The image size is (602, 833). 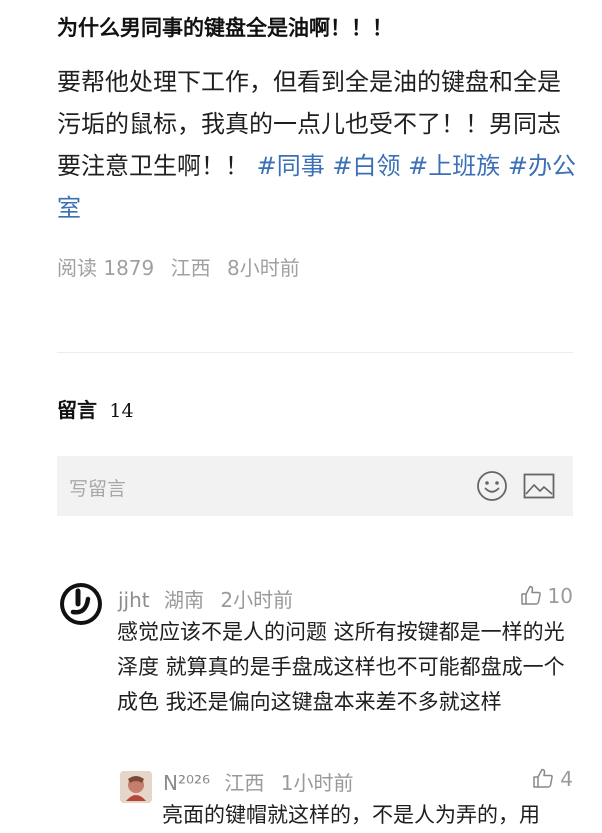 I want to click on reply-text: 亮面的键帽就这样的，不是人为弄的，用, so click(x=351, y=815).